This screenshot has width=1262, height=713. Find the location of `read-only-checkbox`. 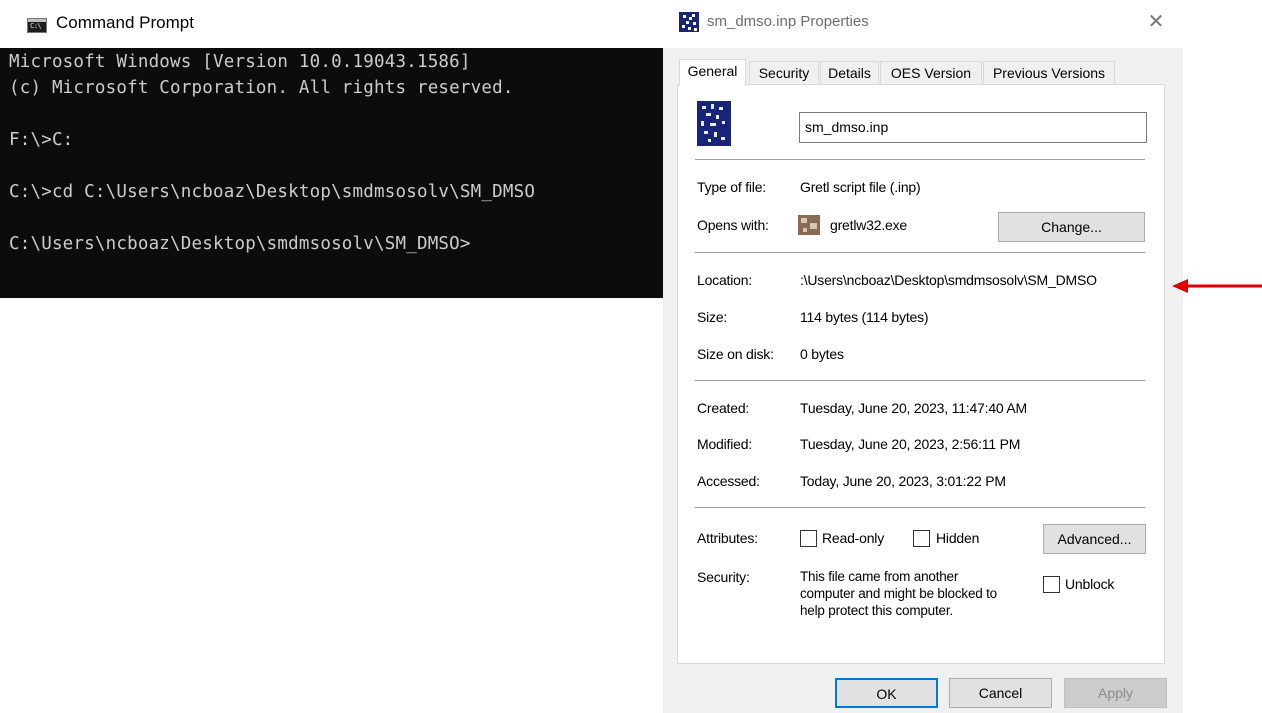

read-only-checkbox is located at coordinates (808, 538).